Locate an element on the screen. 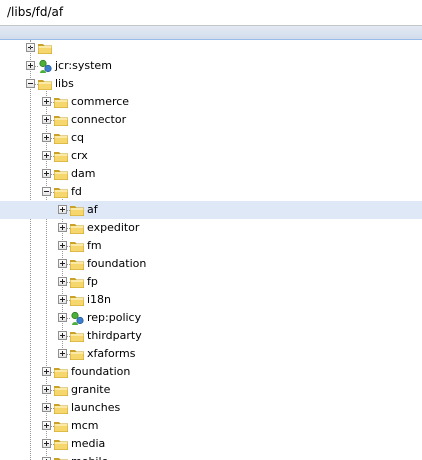  tree-node-label: connector is located at coordinates (99, 119).